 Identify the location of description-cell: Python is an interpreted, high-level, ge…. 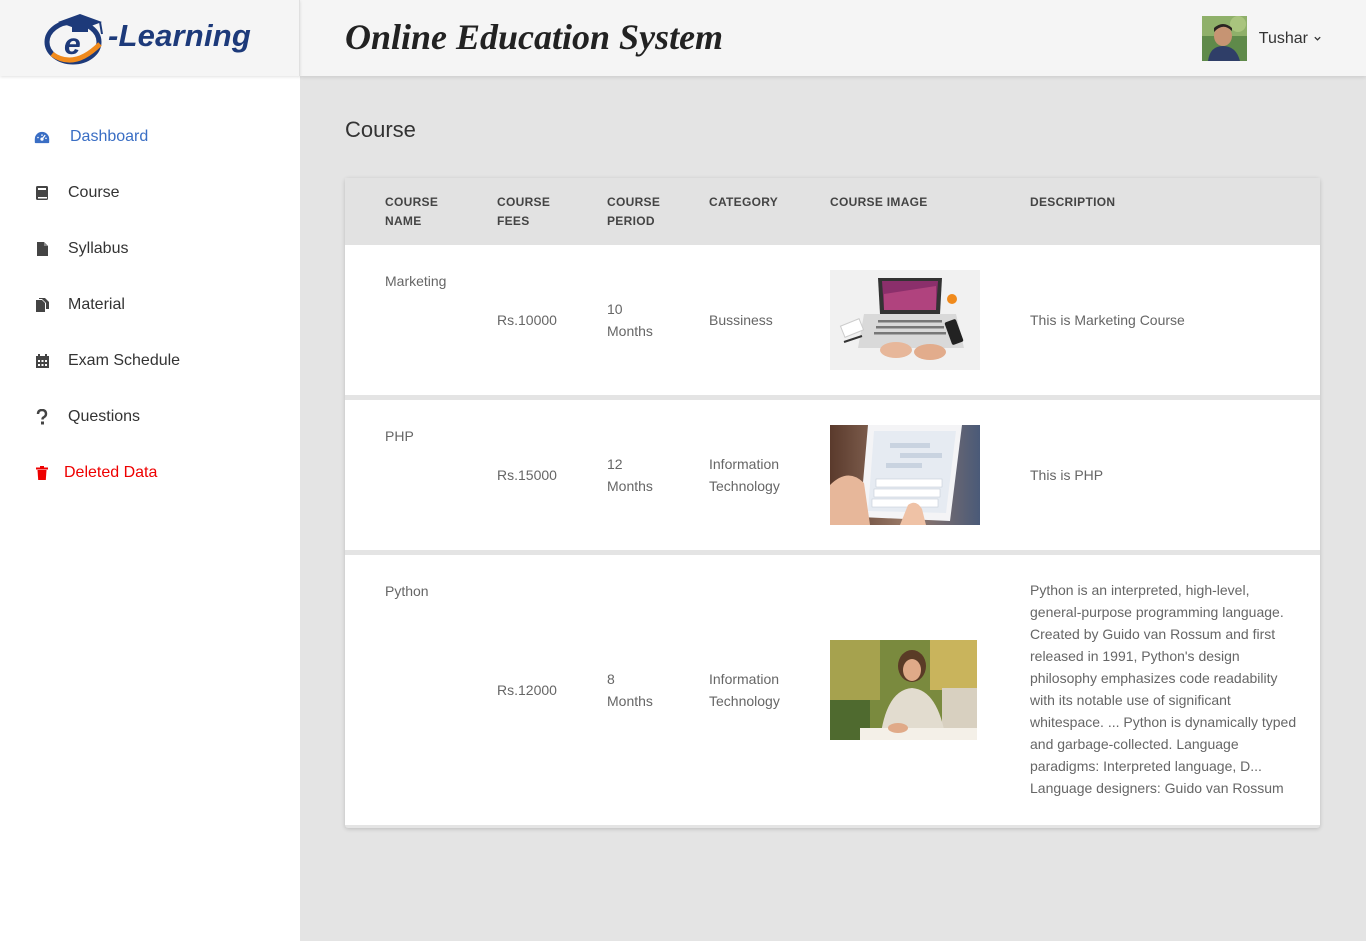
(1163, 689).